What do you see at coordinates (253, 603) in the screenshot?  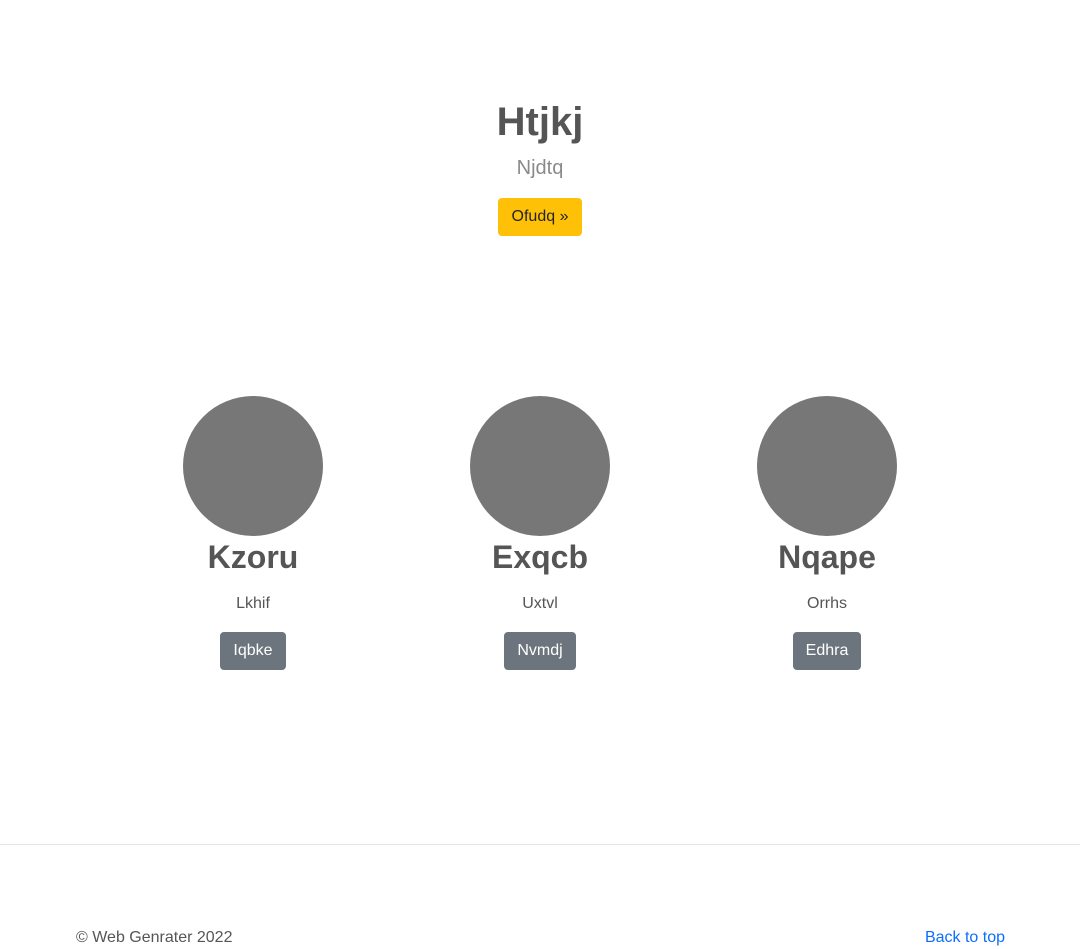 I see `member-role: Lkhif` at bounding box center [253, 603].